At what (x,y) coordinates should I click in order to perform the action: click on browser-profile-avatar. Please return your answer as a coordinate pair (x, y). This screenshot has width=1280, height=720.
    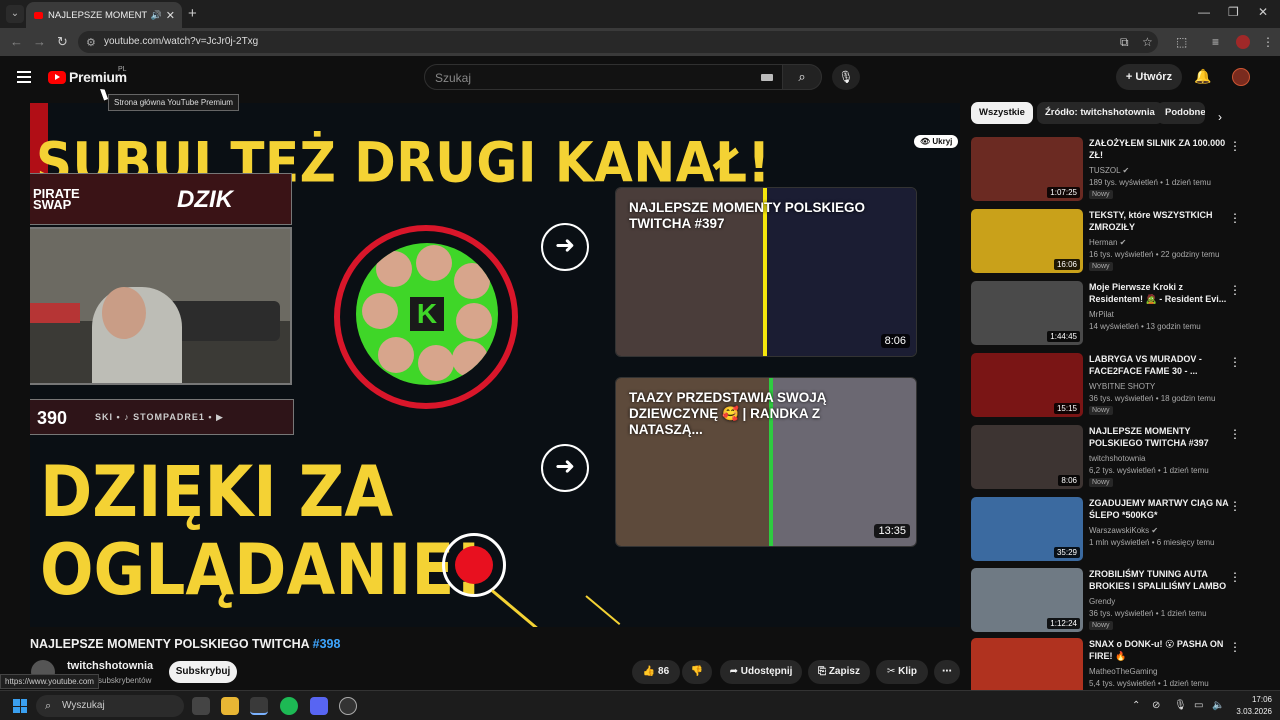
    Looking at the image, I should click on (1243, 42).